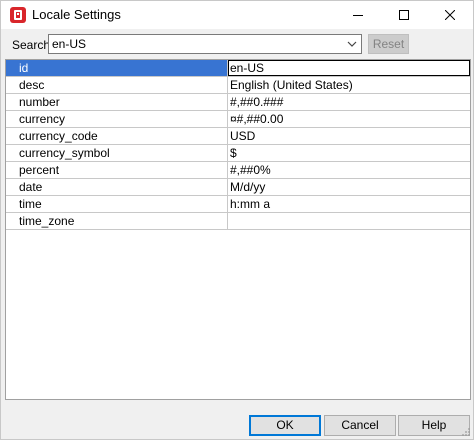  I want to click on table-row: id en-US, so click(238, 68).